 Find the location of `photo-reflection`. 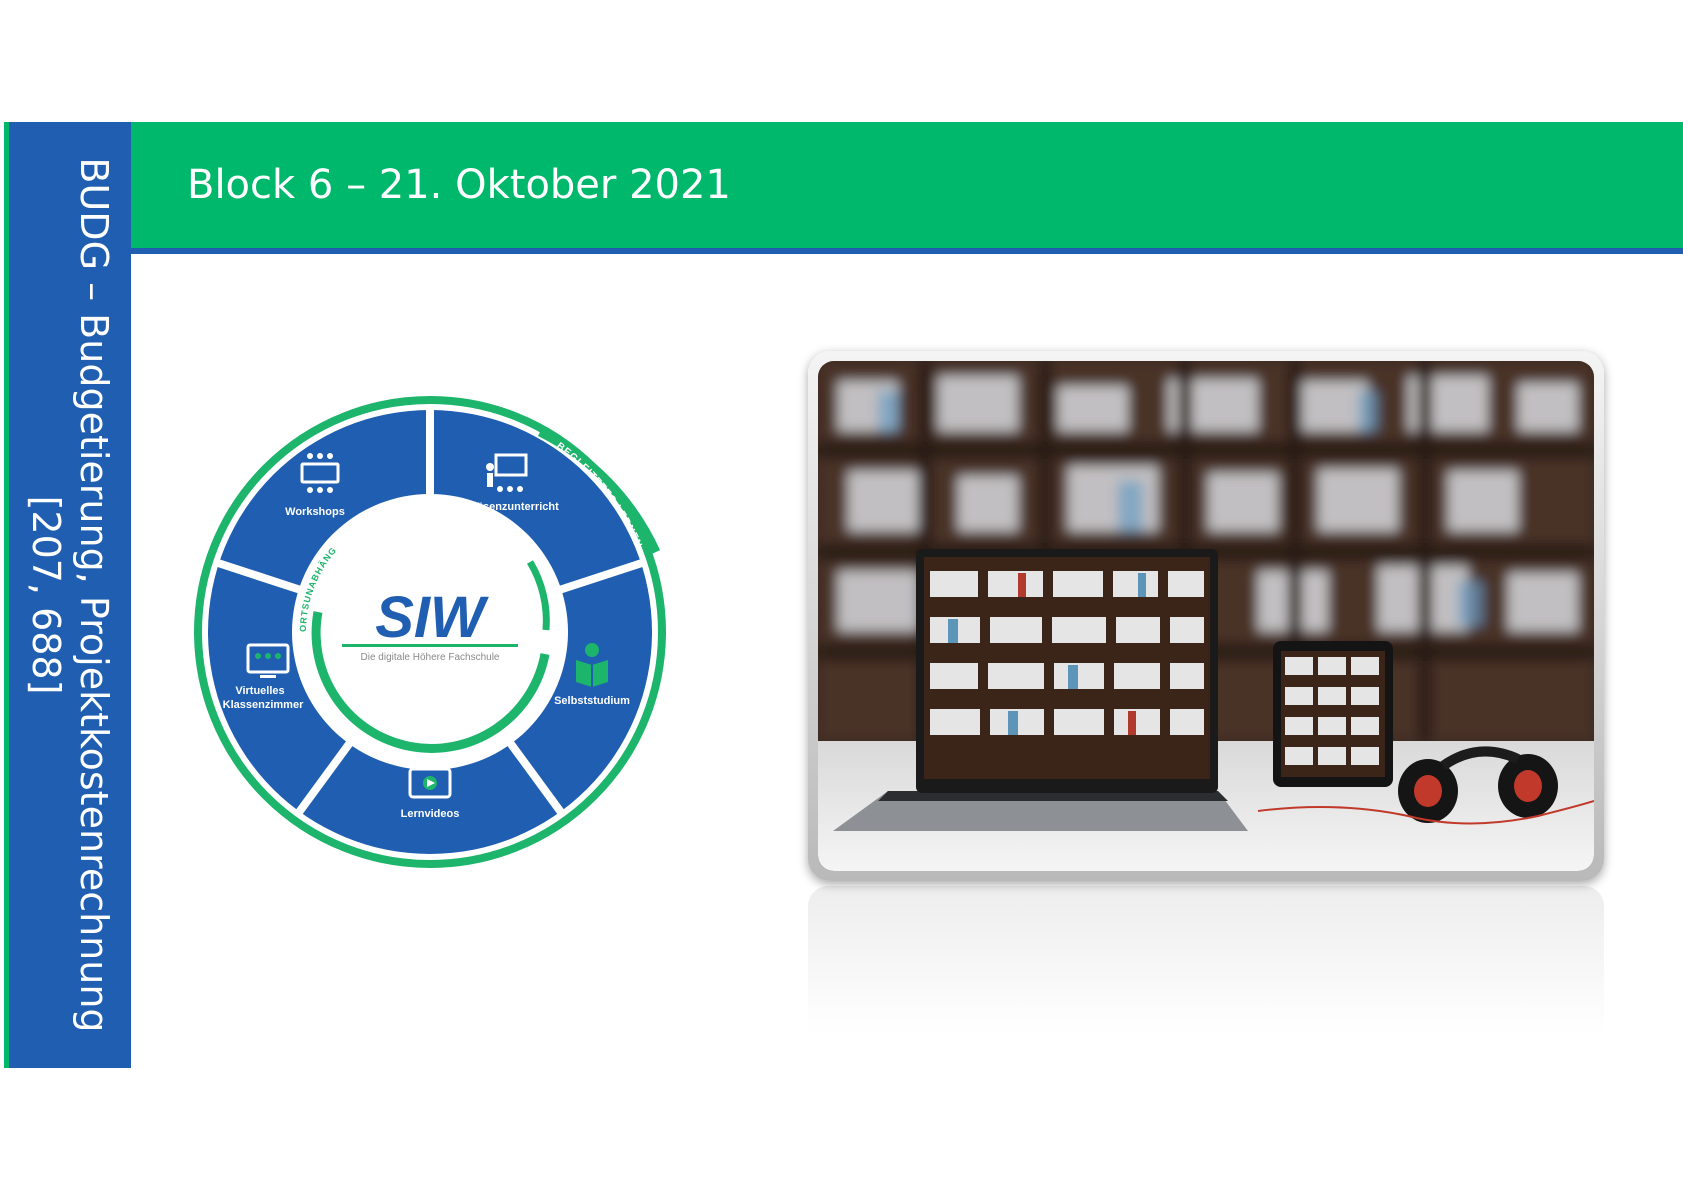

photo-reflection is located at coordinates (1206, 961).